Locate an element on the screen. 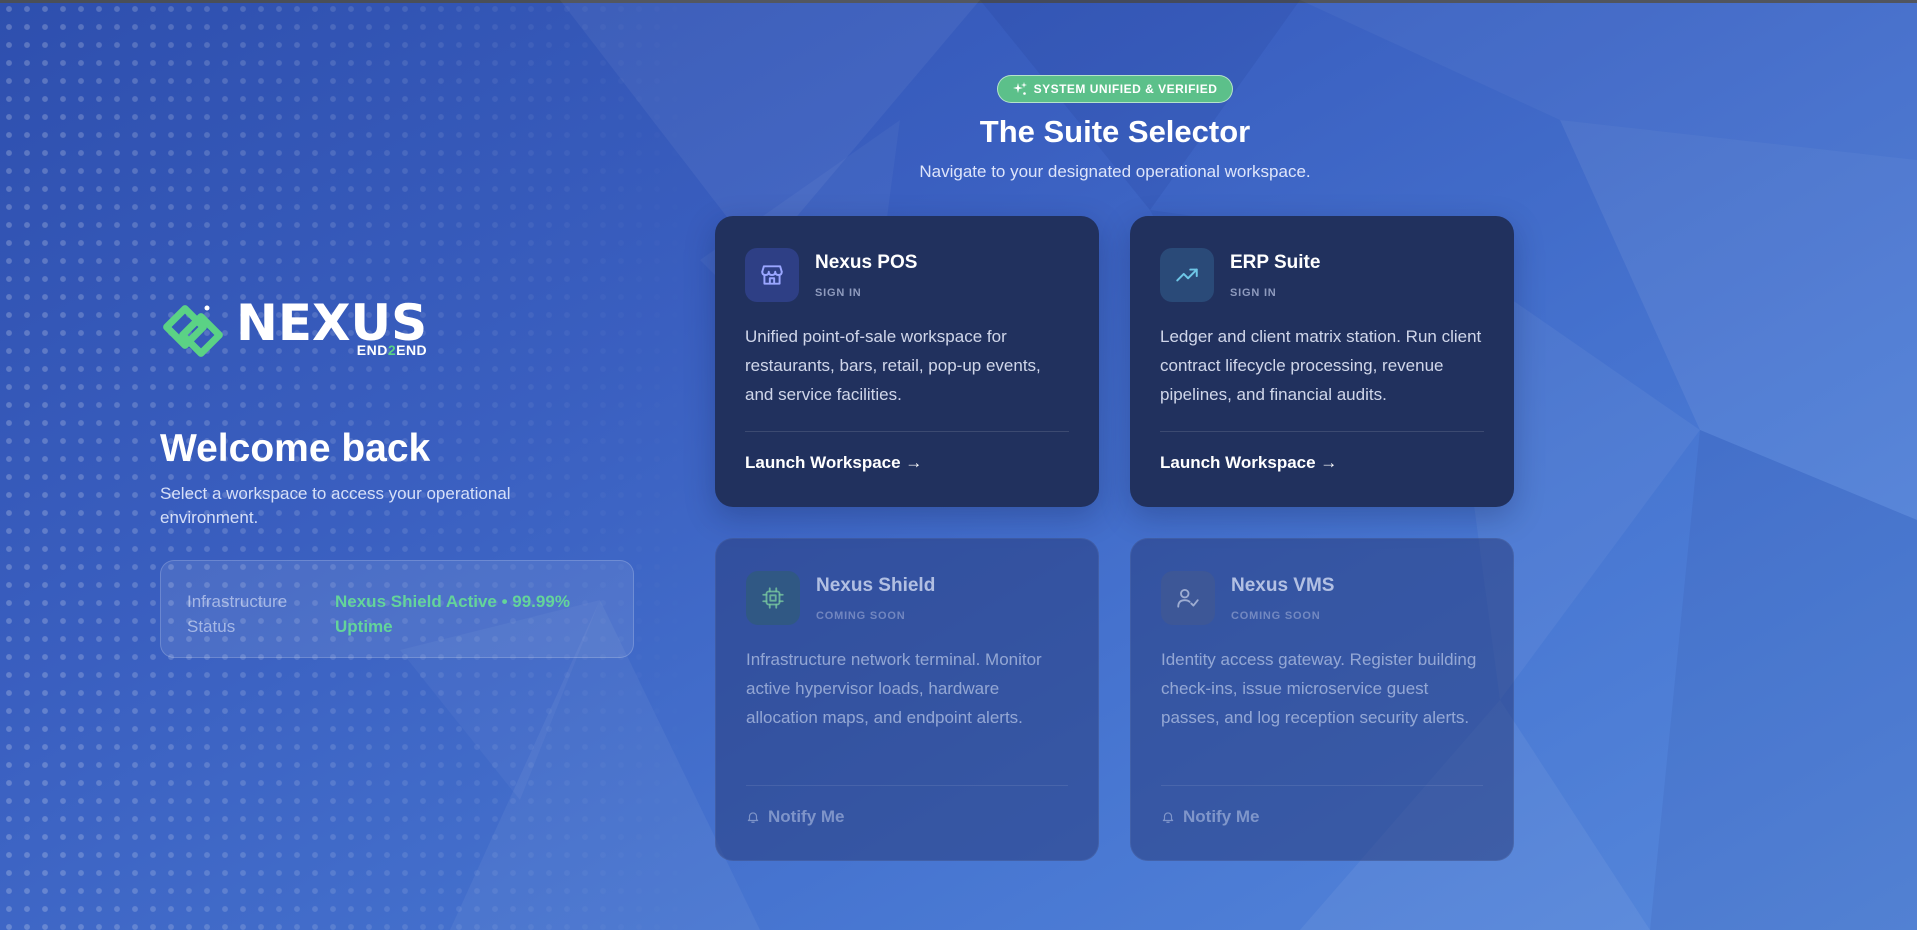 The height and width of the screenshot is (930, 1917). trending-up-icon is located at coordinates (1187, 275).